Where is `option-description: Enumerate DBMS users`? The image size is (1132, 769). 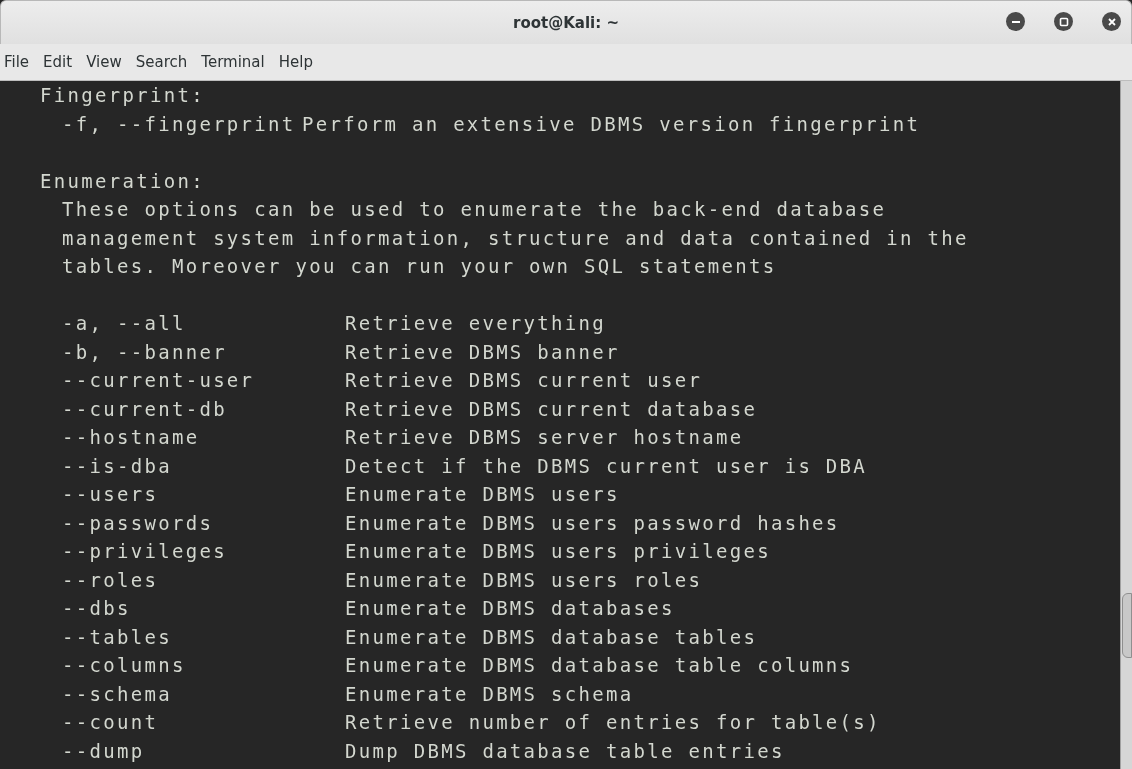 option-description: Enumerate DBMS users is located at coordinates (482, 494).